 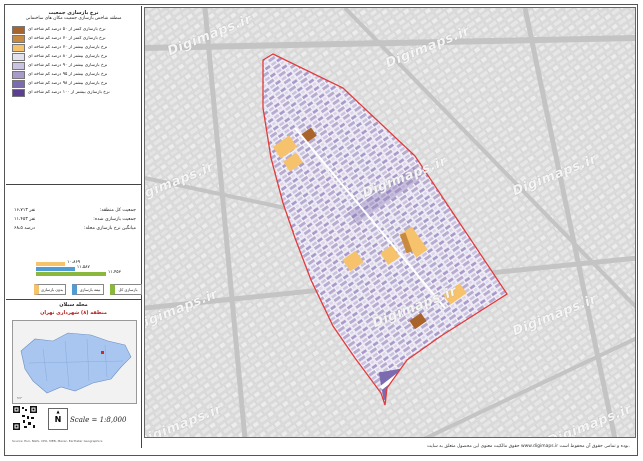 I want to click on legend-pill: نیمه بازسازی, so click(x=88, y=289).